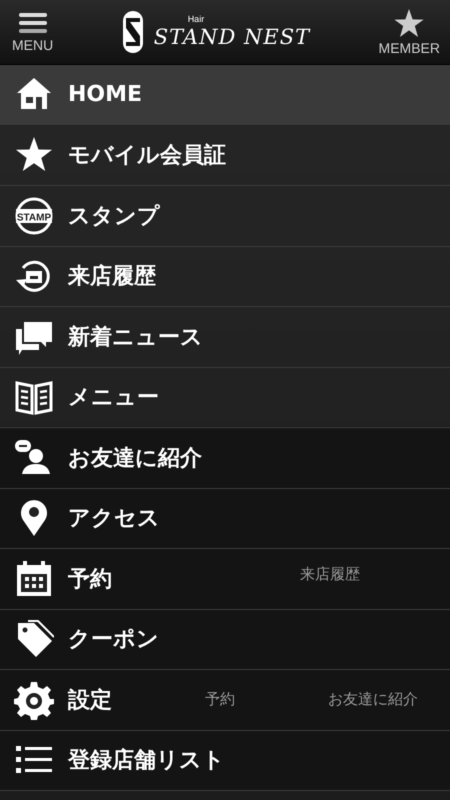 The width and height of the screenshot is (450, 800). I want to click on menu-item: クーポン, so click(225, 640).